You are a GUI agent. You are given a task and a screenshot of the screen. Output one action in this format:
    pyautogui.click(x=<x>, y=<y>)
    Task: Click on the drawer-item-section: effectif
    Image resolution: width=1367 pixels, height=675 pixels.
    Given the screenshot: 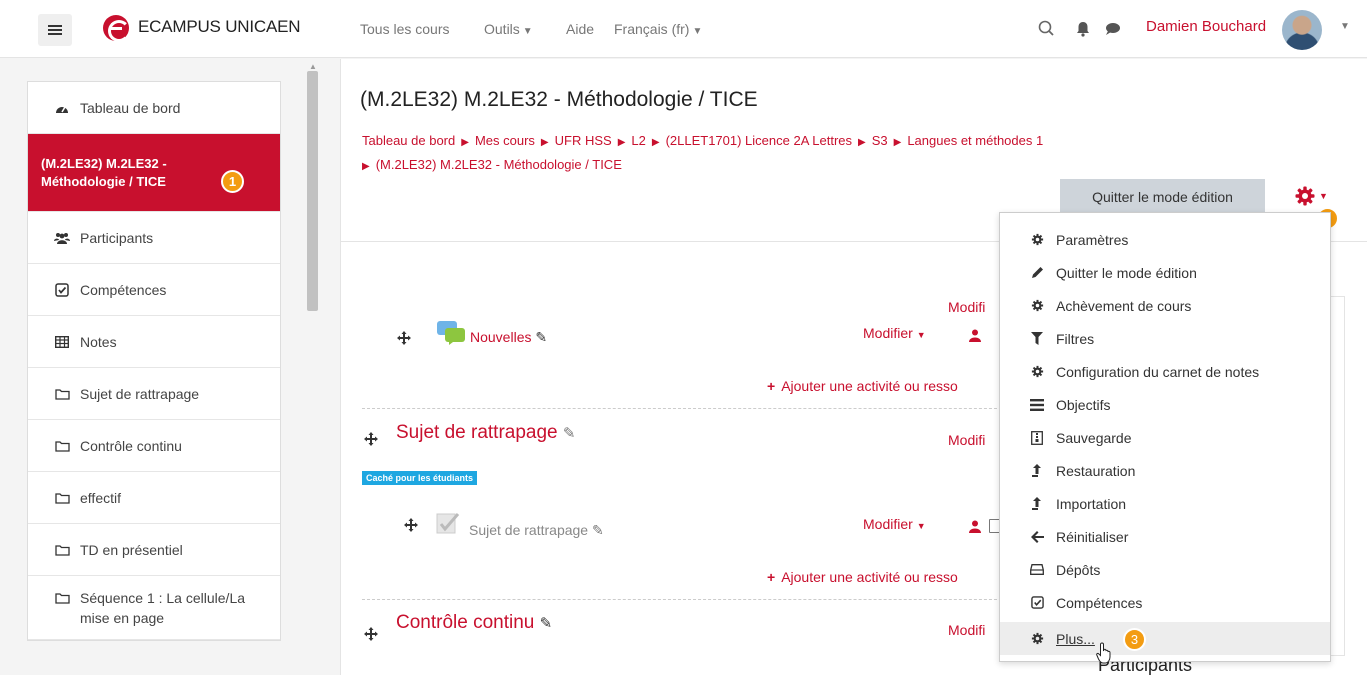 What is the action you would take?
    pyautogui.click(x=154, y=498)
    